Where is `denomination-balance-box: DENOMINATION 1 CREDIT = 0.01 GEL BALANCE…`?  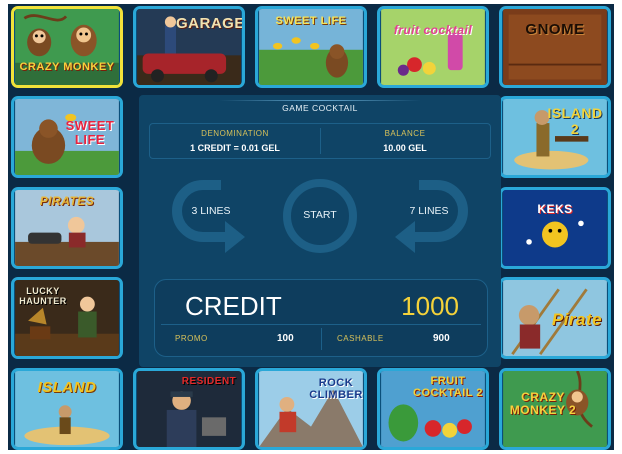
denomination-balance-box: DENOMINATION 1 CREDIT = 0.01 GEL BALANCE… is located at coordinates (320, 141).